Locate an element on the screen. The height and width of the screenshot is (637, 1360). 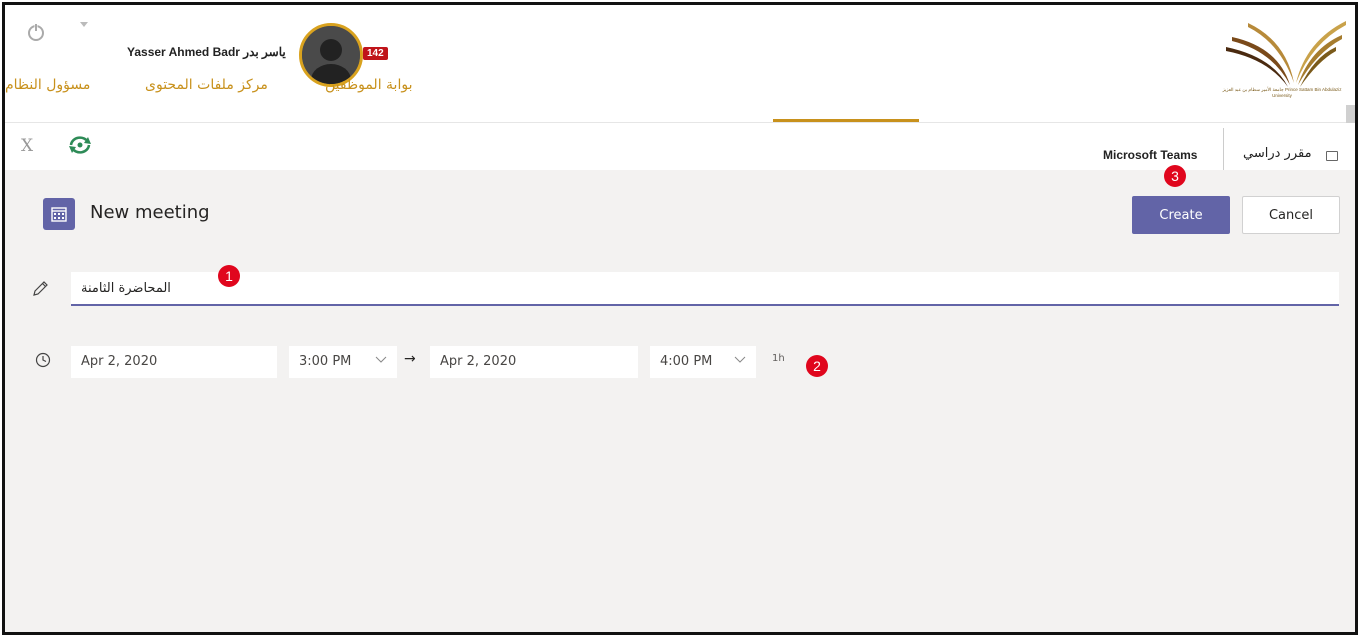
tab-course: مقرر دراسي is located at coordinates (1277, 153).